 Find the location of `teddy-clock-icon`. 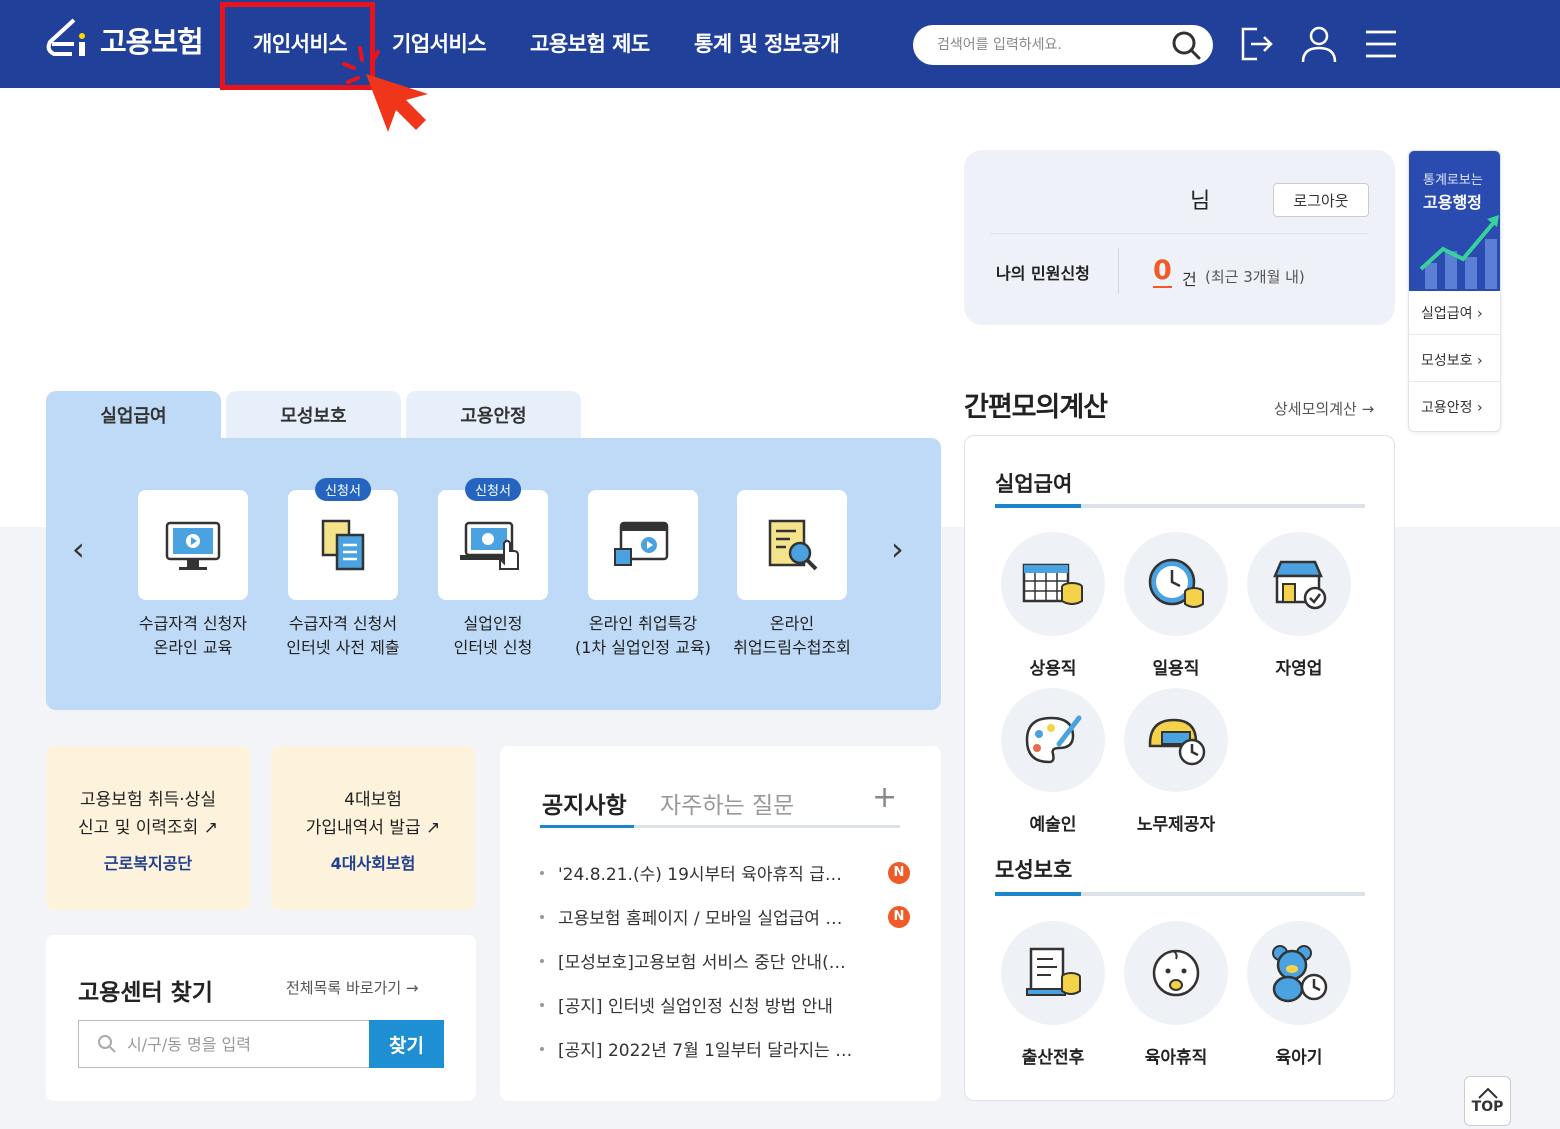

teddy-clock-icon is located at coordinates (1300, 974).